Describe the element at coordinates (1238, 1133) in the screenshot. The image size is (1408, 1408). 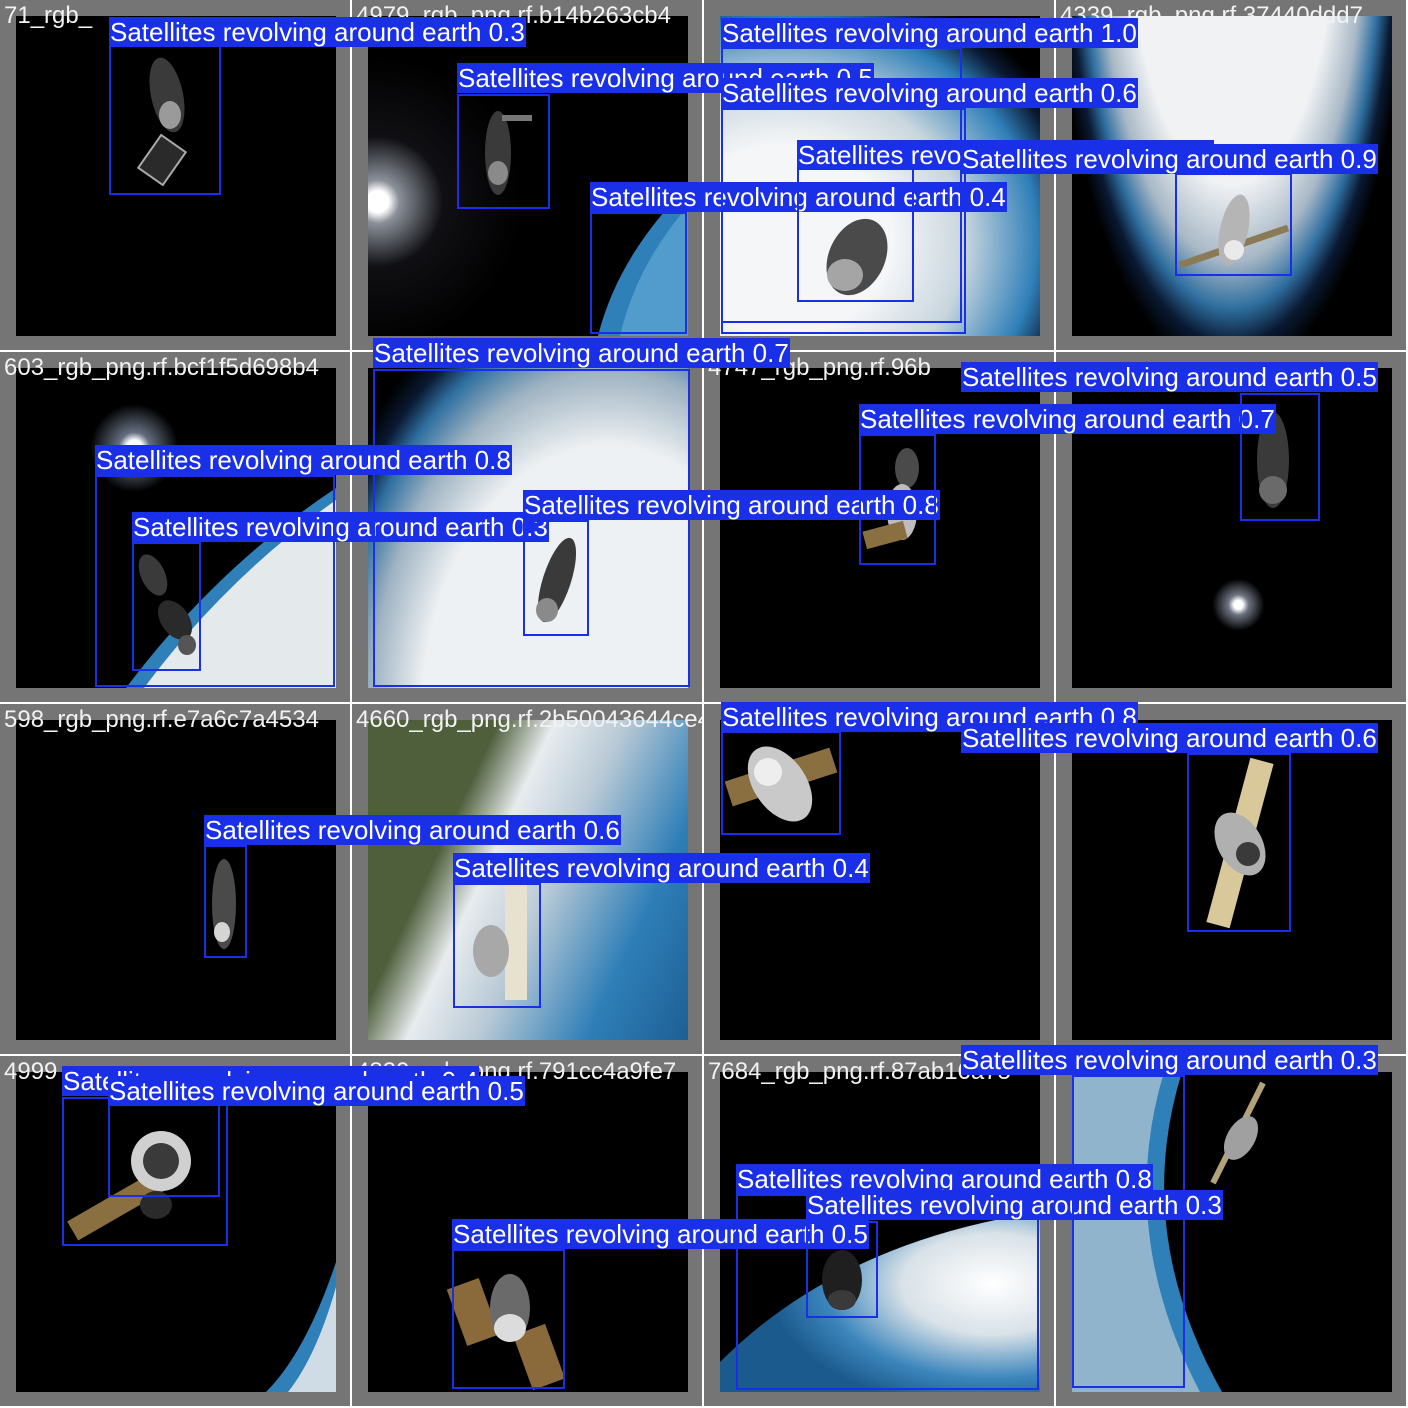
I see `spacecraft-icon` at that location.